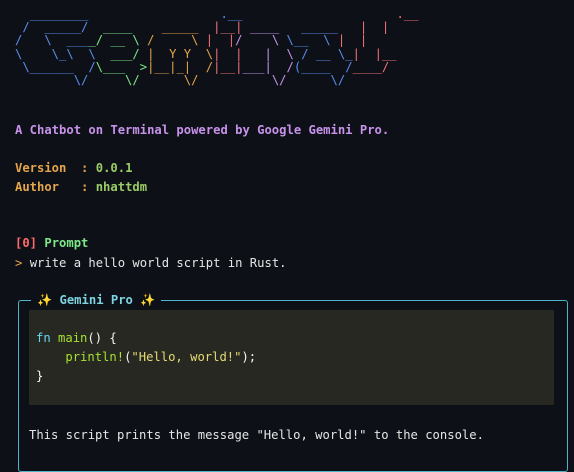 The image size is (574, 472). I want to click on logo-line: ________ .__ .__, so click(217, 14).